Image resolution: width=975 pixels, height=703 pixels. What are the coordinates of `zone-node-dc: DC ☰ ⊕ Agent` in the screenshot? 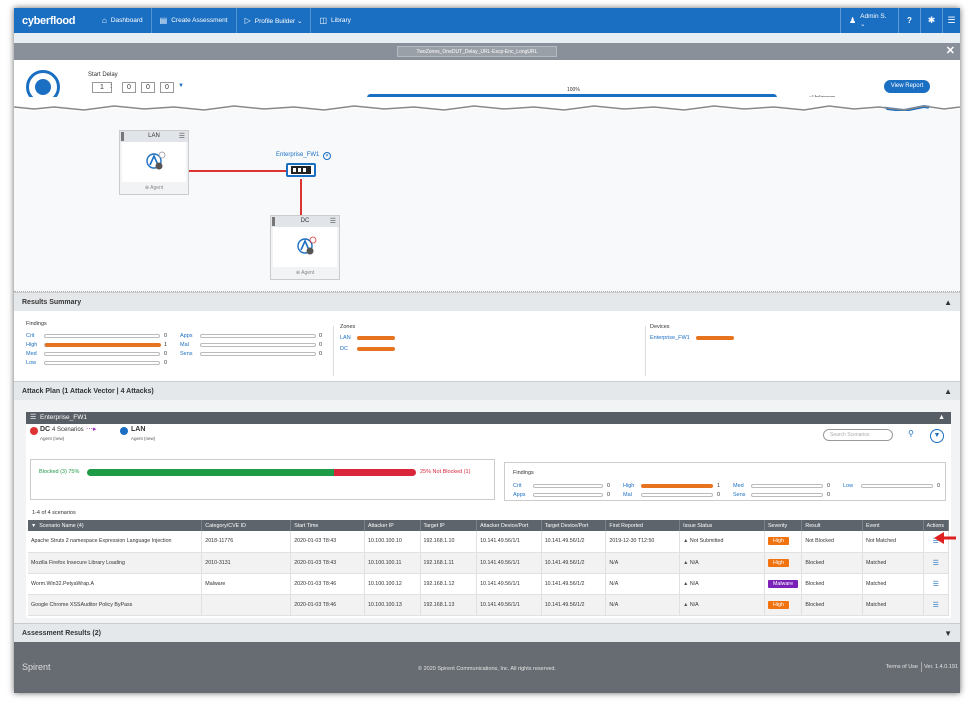 It's located at (305, 247).